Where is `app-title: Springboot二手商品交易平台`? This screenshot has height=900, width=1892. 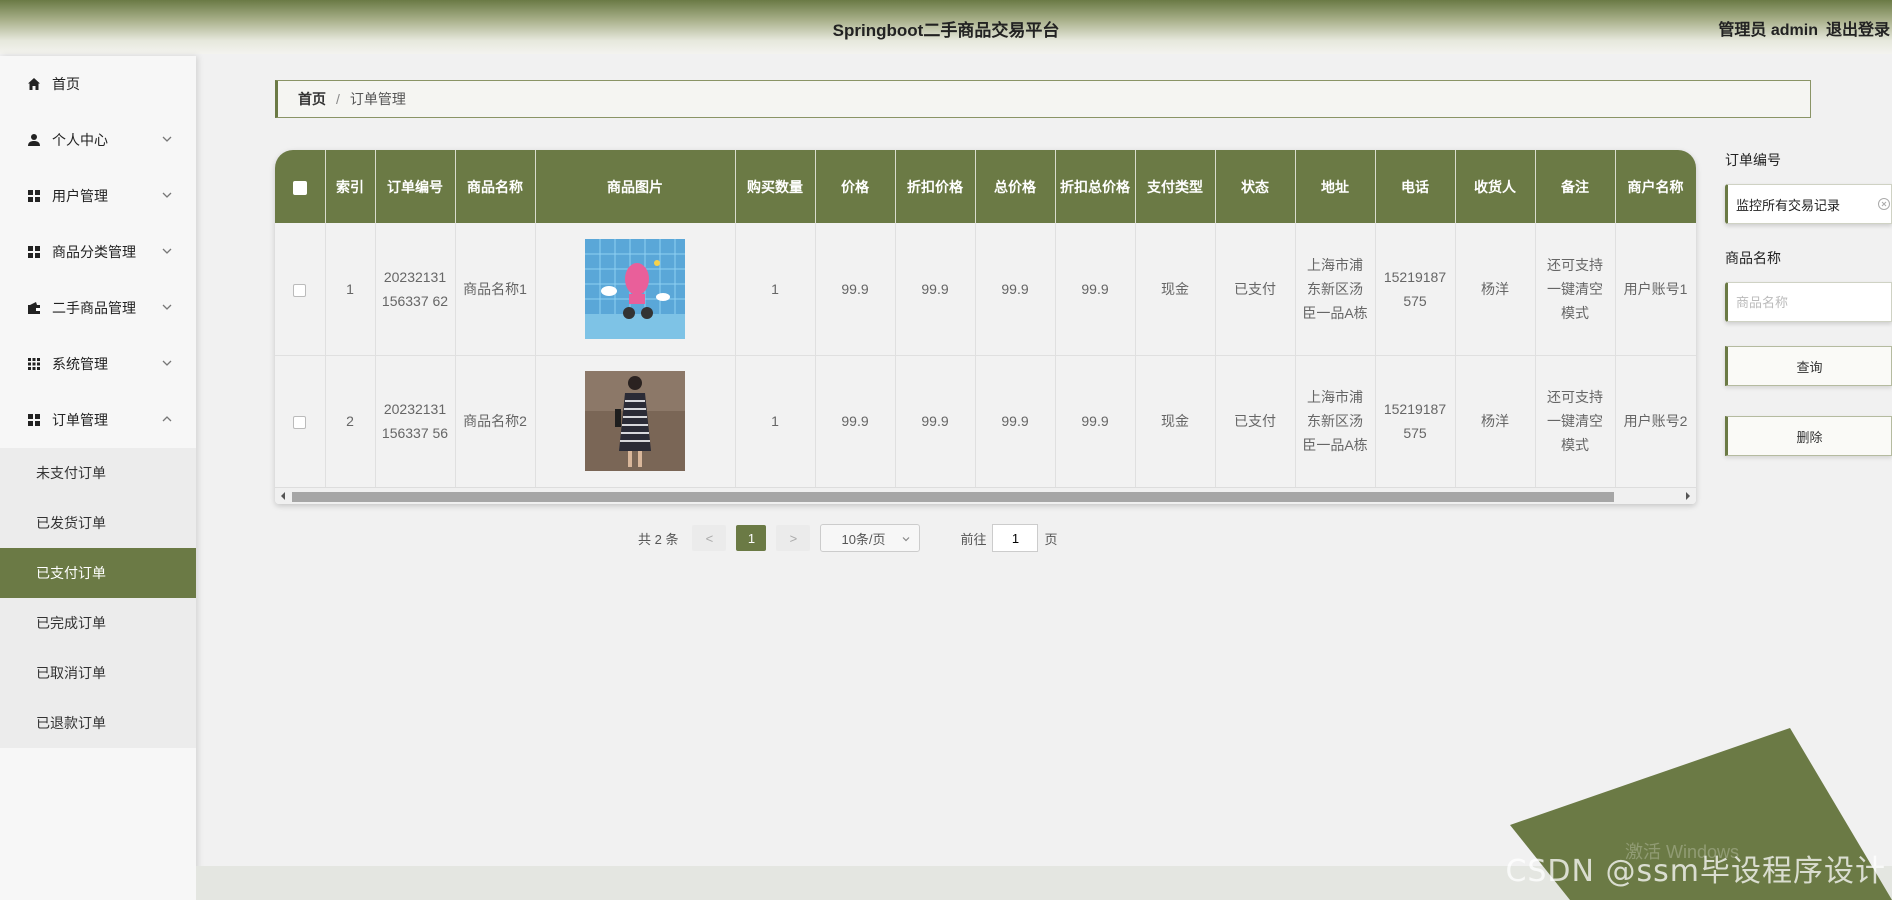 app-title: Springboot二手商品交易平台 is located at coordinates (946, 30).